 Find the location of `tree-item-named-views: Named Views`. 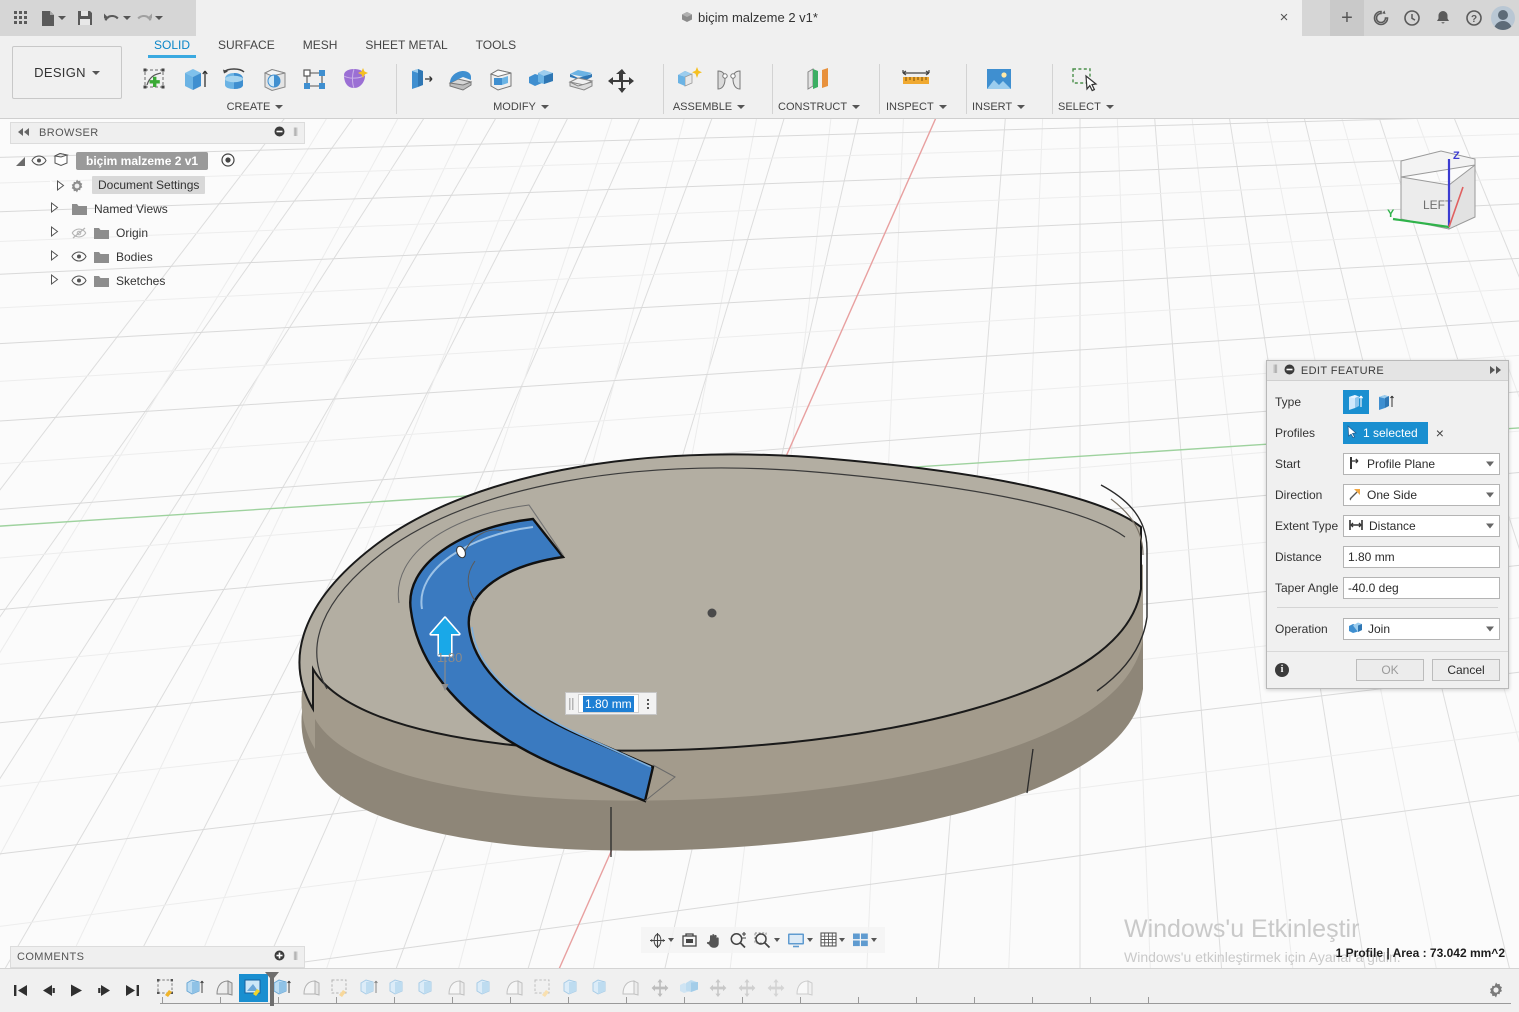

tree-item-named-views: Named Views is located at coordinates (157, 209).